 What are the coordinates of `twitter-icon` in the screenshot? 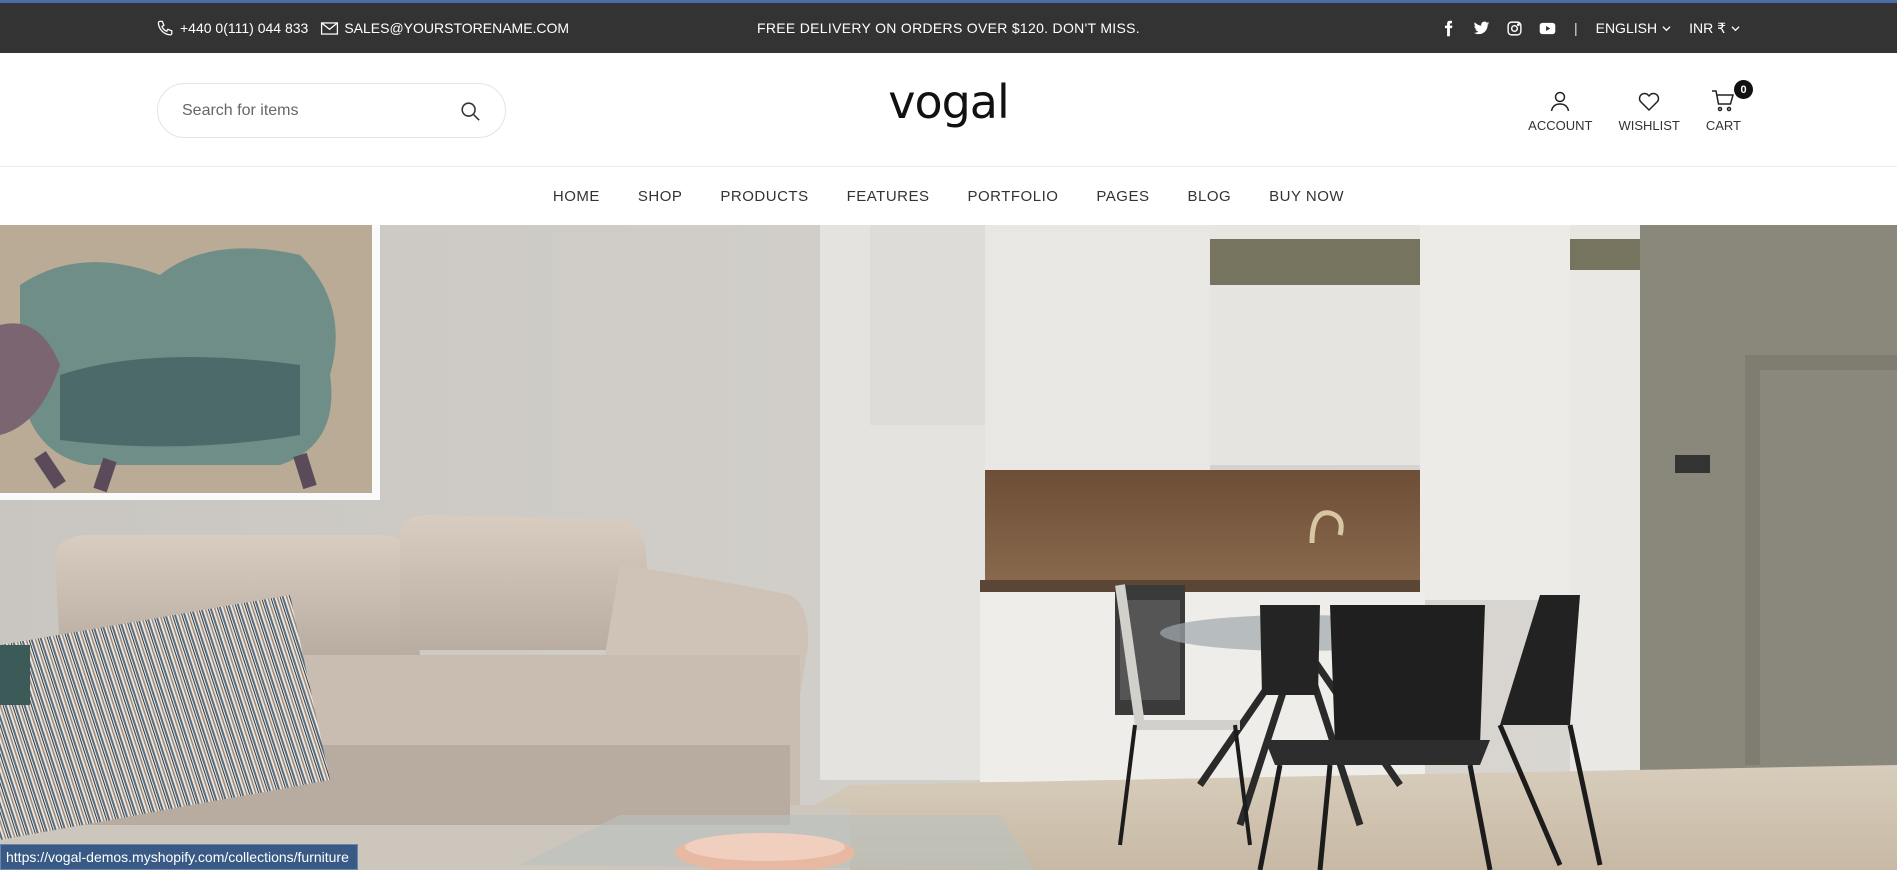 It's located at (1481, 28).